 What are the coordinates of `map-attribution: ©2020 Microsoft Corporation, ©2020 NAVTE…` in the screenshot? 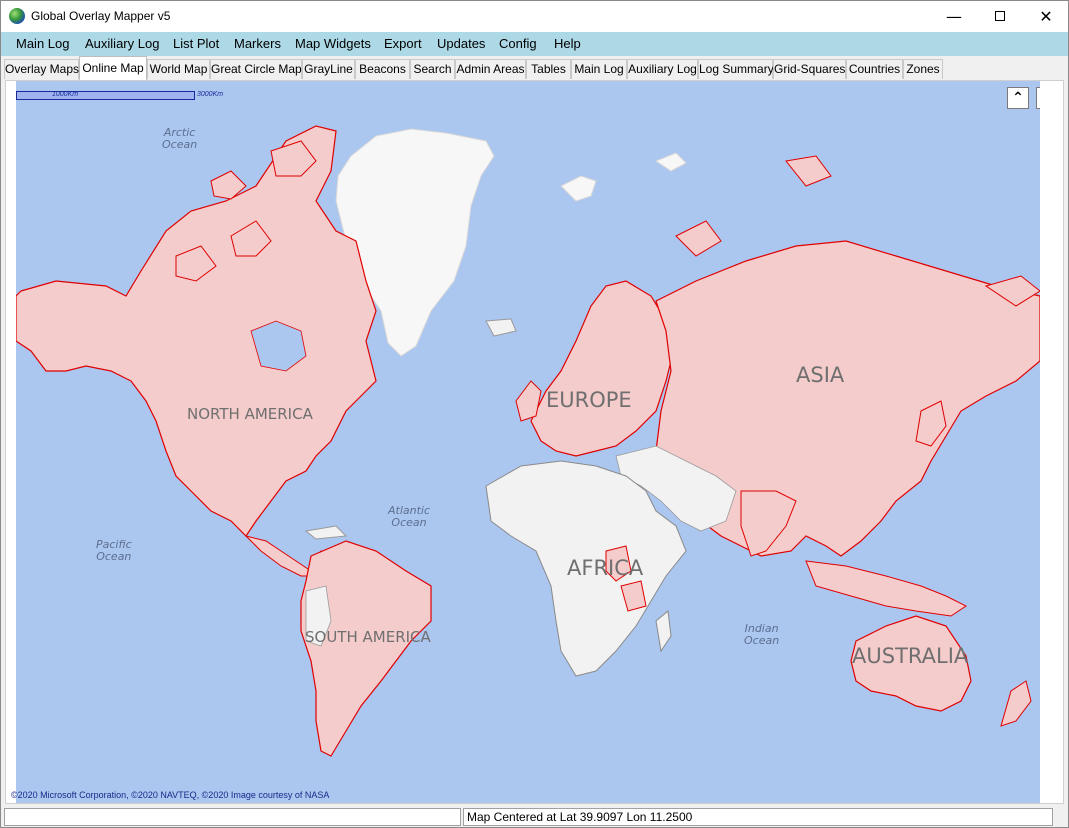 It's located at (170, 795).